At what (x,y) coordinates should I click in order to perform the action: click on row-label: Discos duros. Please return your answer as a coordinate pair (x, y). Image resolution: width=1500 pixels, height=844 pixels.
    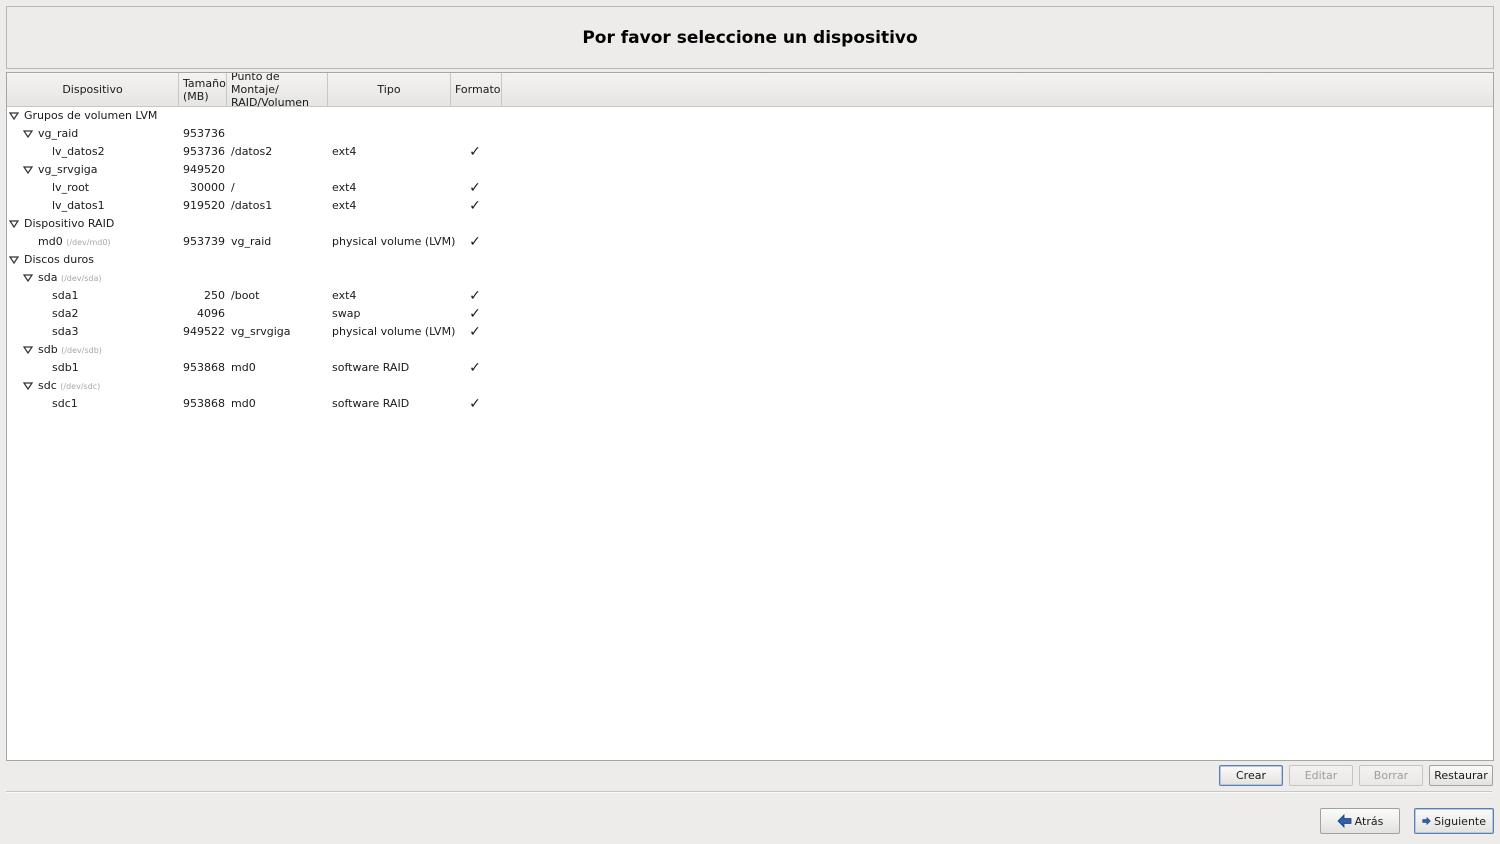
    Looking at the image, I should click on (59, 259).